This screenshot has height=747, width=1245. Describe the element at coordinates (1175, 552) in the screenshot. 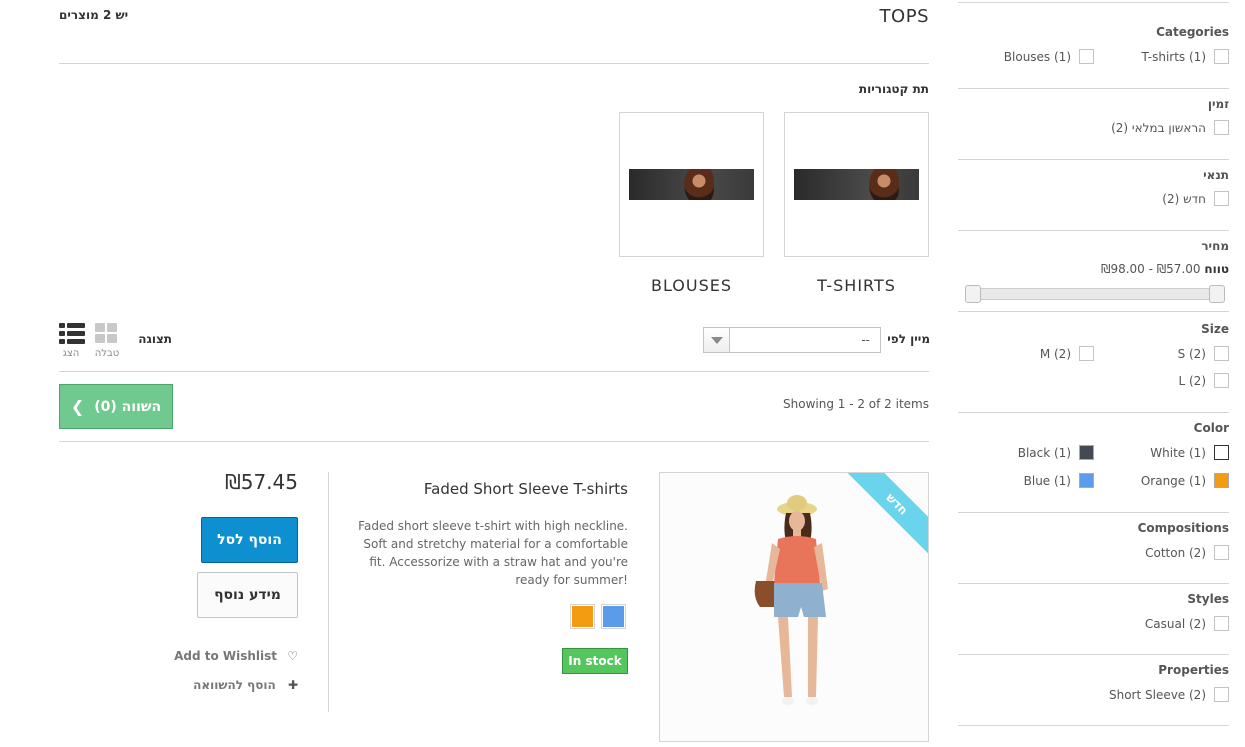

I see `option-label: Cotton (2)` at that location.